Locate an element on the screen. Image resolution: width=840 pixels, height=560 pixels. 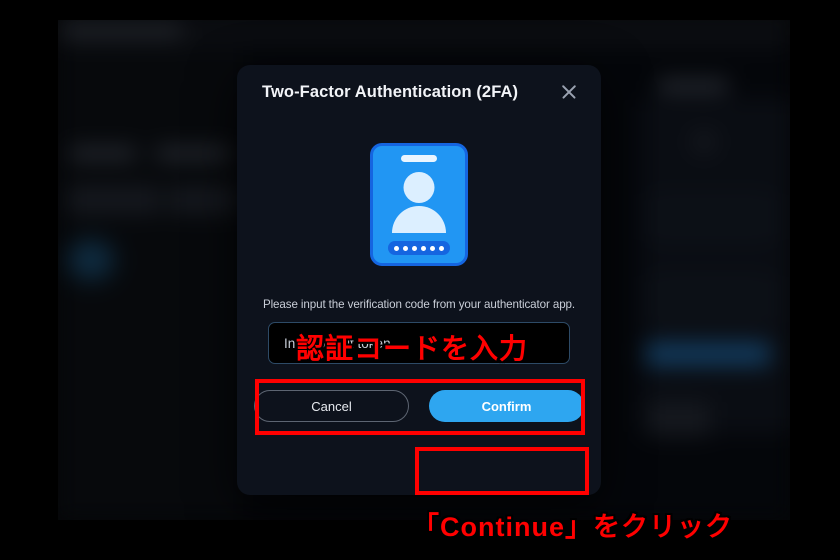
confirm-button: Confirm is located at coordinates (506, 406).